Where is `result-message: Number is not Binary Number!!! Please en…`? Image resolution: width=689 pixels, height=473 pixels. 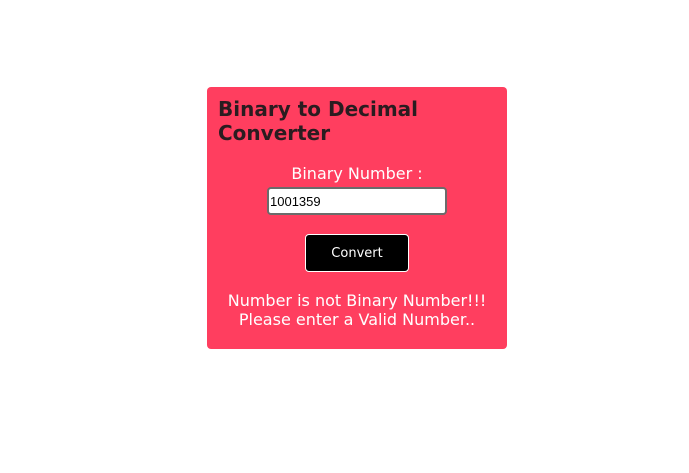 result-message: Number is not Binary Number!!! Please en… is located at coordinates (357, 310).